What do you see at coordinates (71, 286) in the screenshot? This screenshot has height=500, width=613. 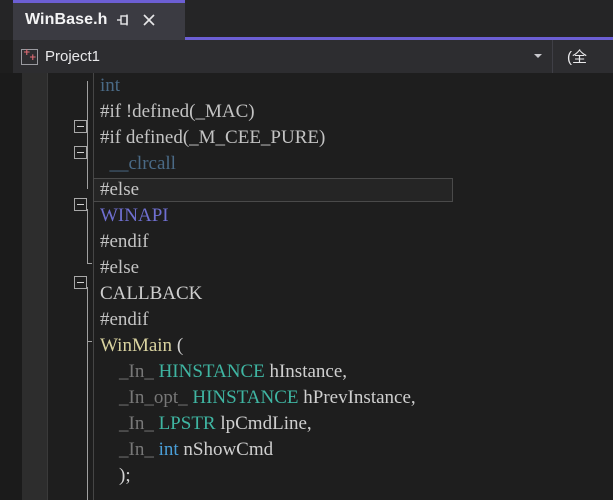 I see `editor-outlining-margin` at bounding box center [71, 286].